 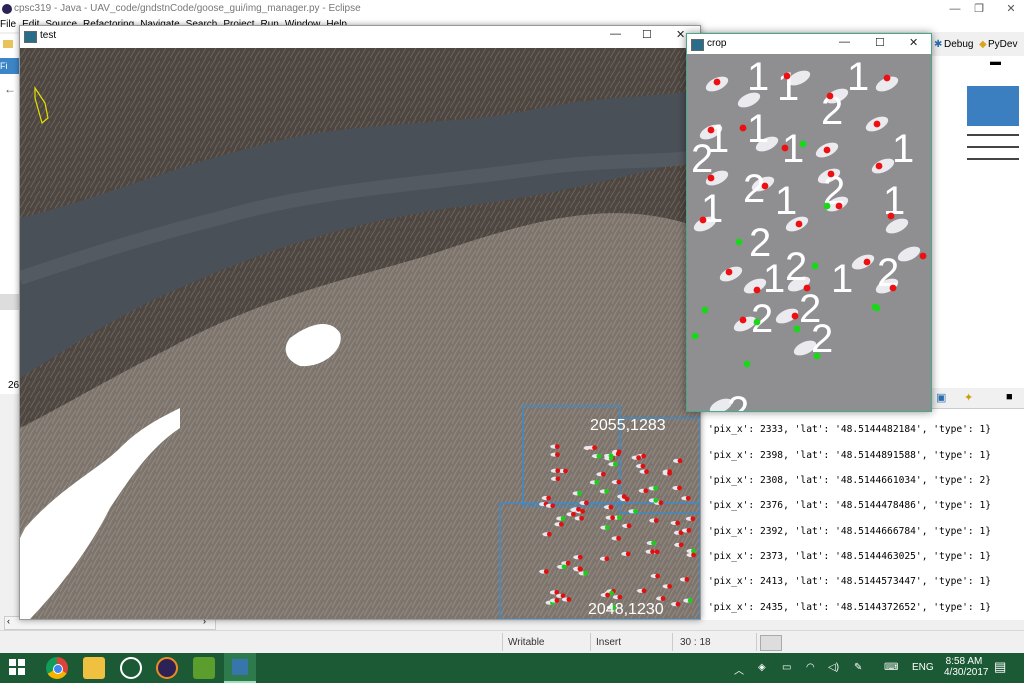 What do you see at coordinates (880, 42) in the screenshot?
I see `crop-maximize-button: ☐` at bounding box center [880, 42].